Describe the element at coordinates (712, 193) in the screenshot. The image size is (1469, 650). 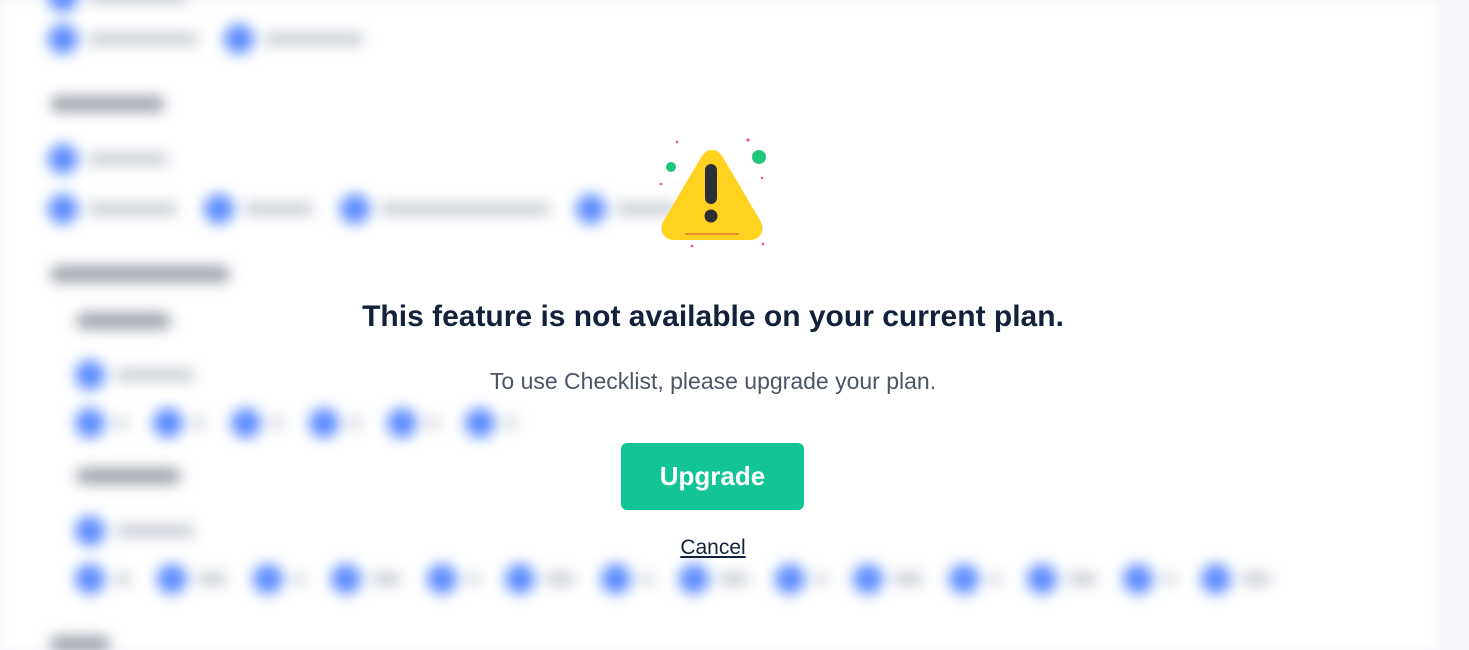
I see `warning-triangle-icon` at that location.